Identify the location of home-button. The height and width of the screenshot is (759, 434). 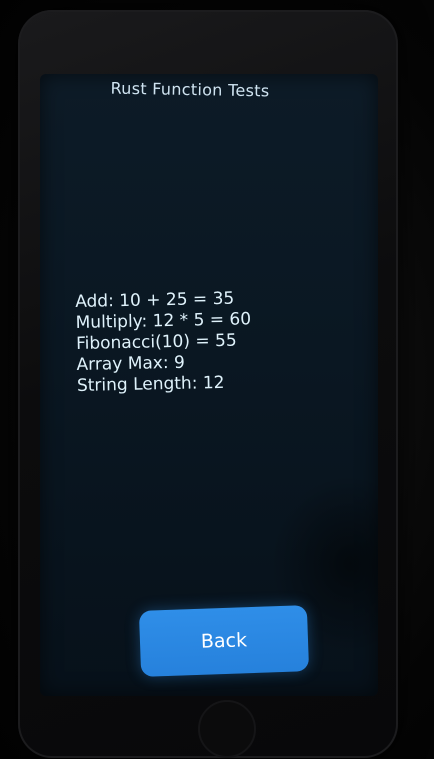
(227, 729).